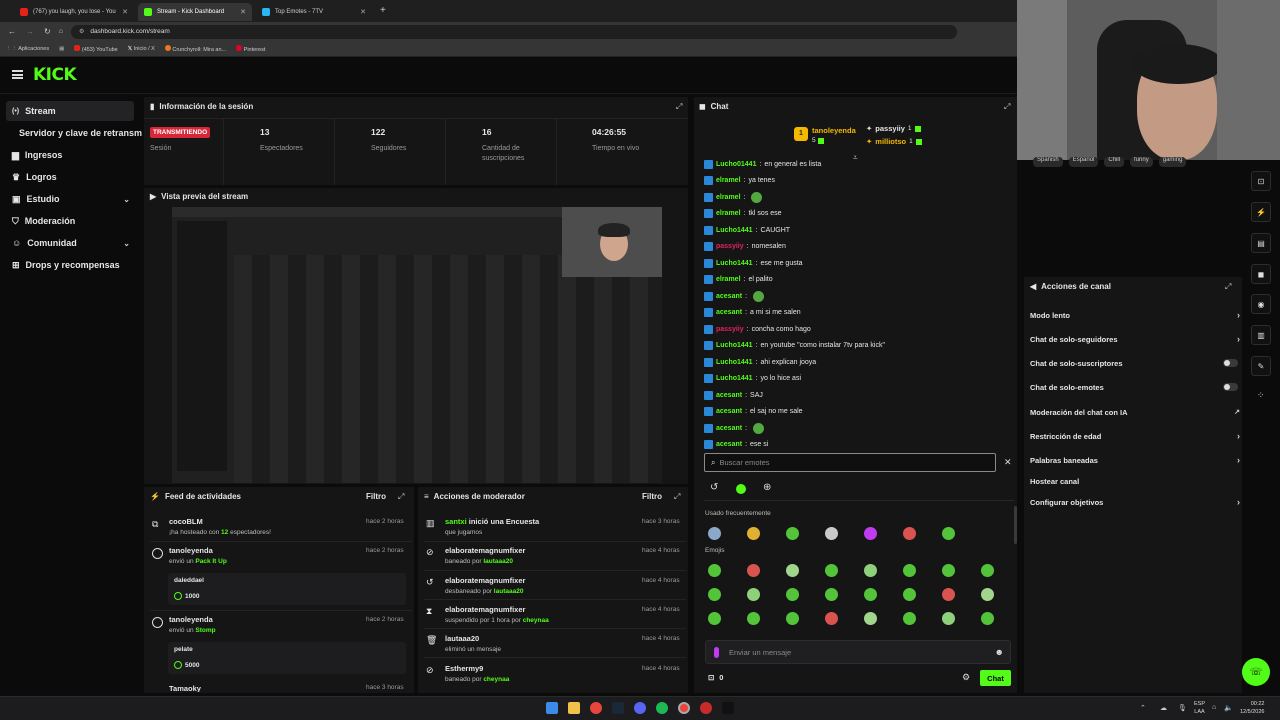 The width and height of the screenshot is (1280, 720). I want to click on followers-only-row: Chat de solo-seguidores ›, so click(1135, 339).